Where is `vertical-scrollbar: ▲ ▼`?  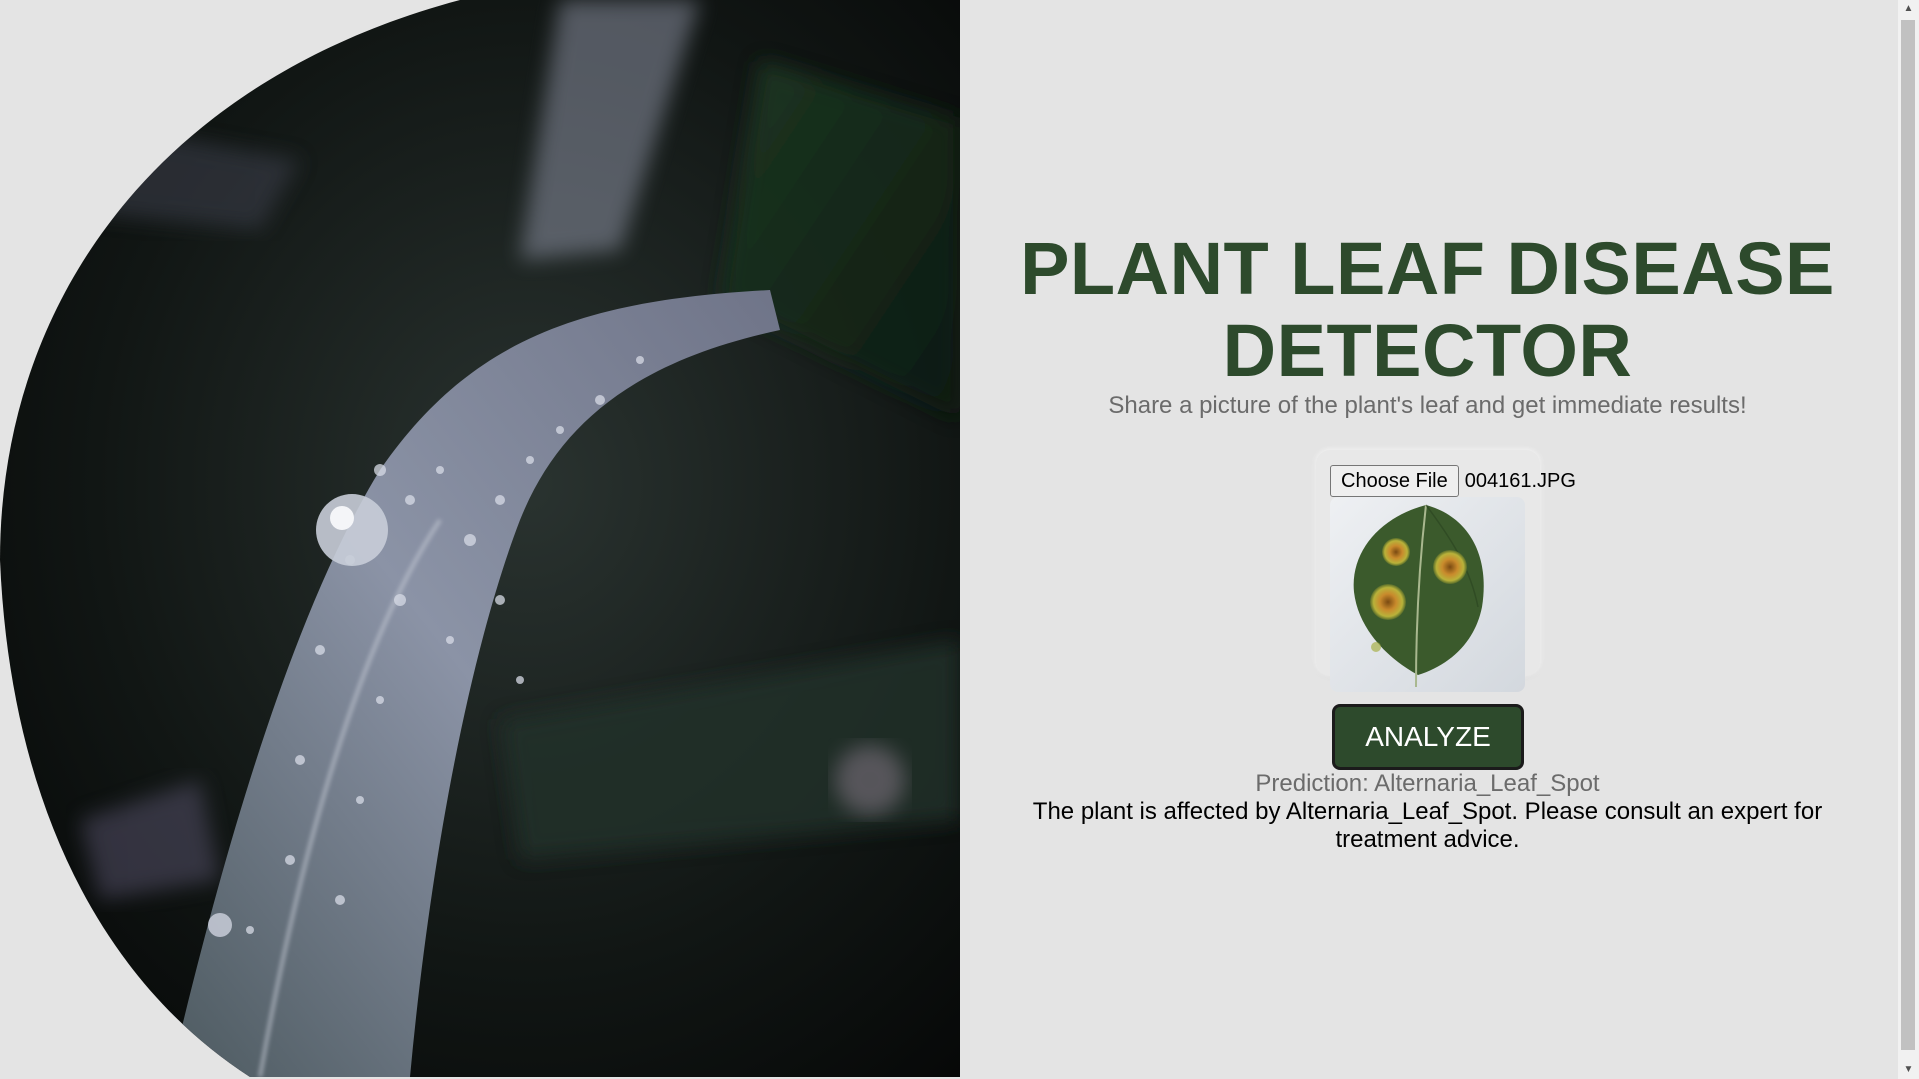 vertical-scrollbar: ▲ ▼ is located at coordinates (1908, 539).